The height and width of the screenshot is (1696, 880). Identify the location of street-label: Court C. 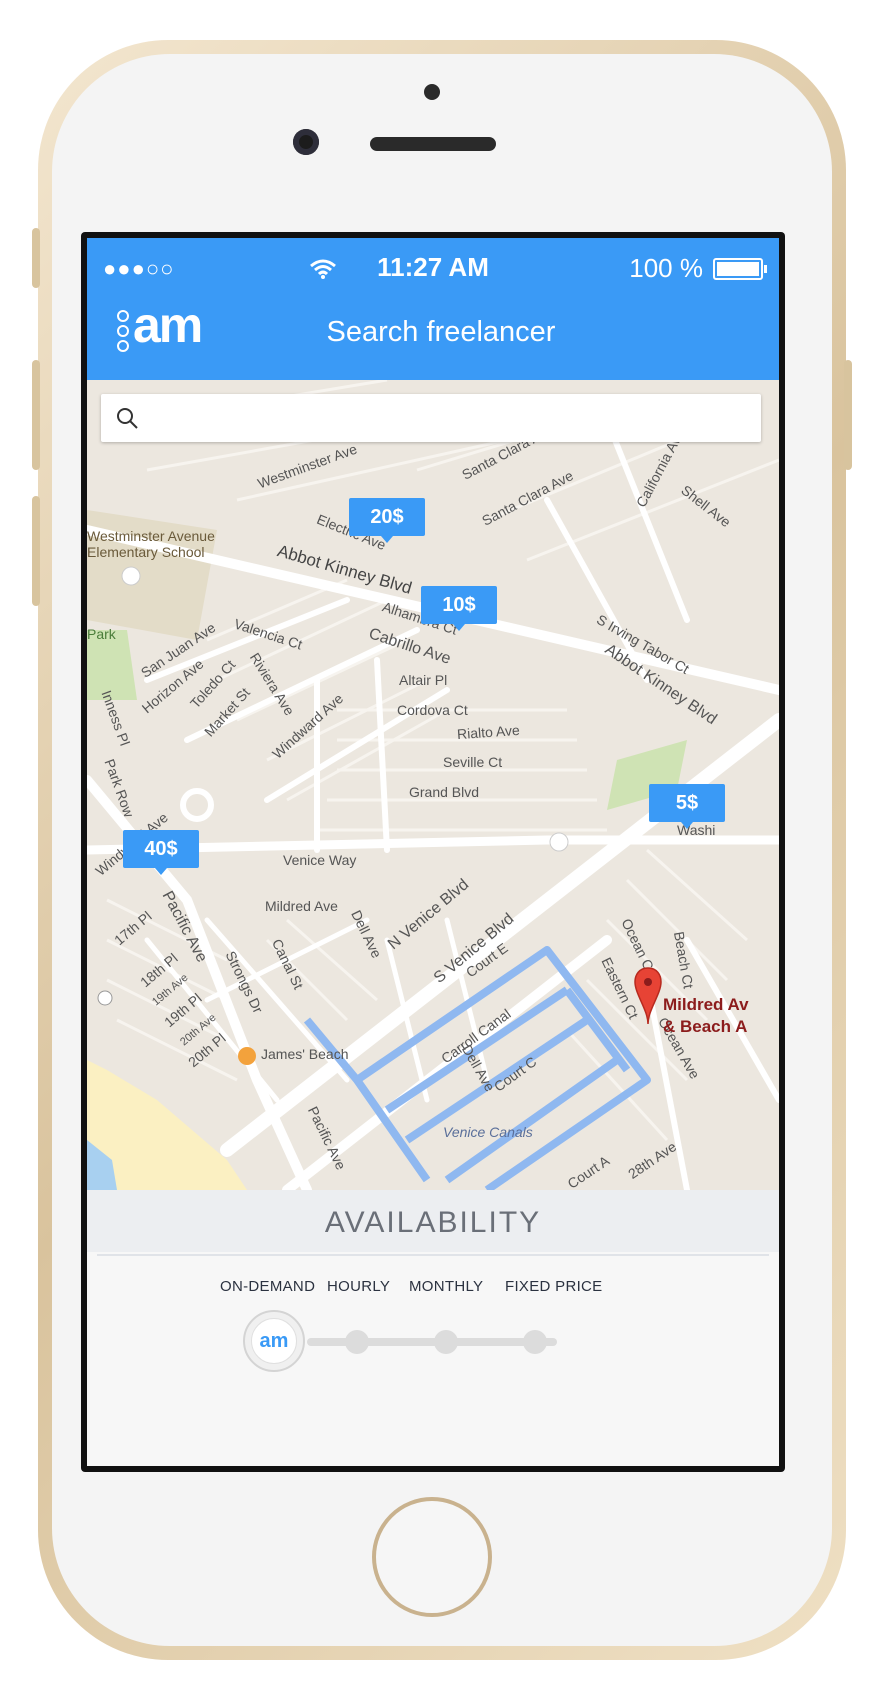
(515, 1074).